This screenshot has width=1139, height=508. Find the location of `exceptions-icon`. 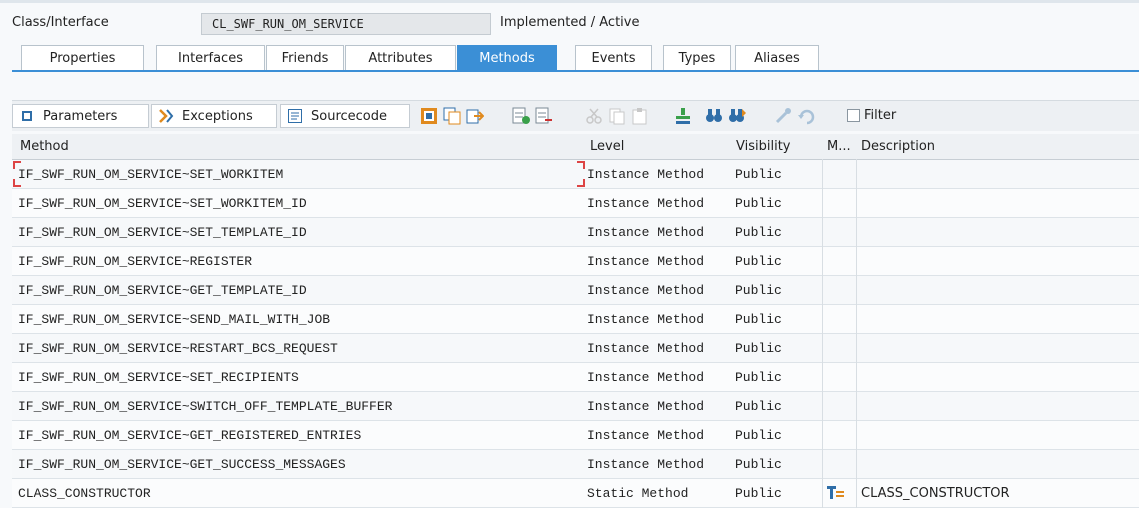

exceptions-icon is located at coordinates (166, 116).